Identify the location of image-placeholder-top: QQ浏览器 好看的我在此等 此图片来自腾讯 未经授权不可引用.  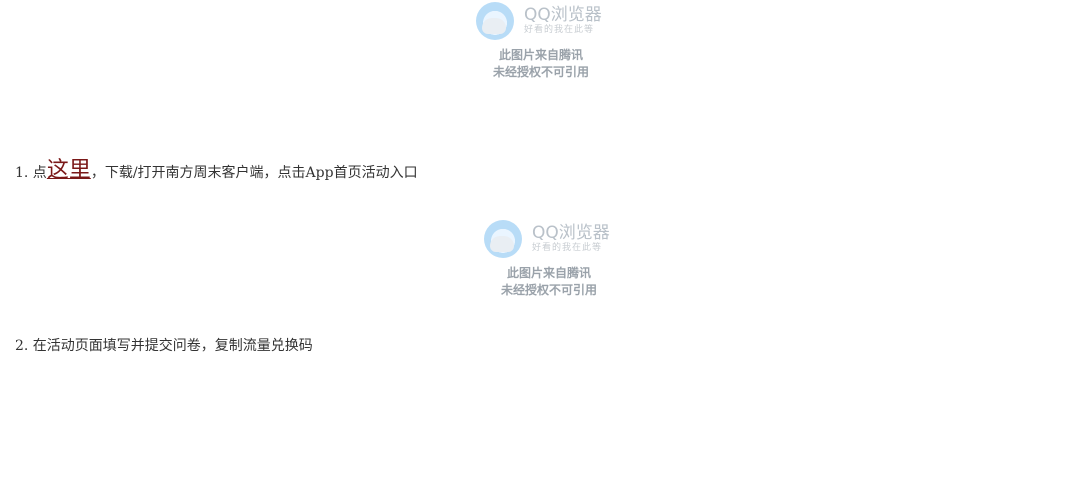
(541, 44).